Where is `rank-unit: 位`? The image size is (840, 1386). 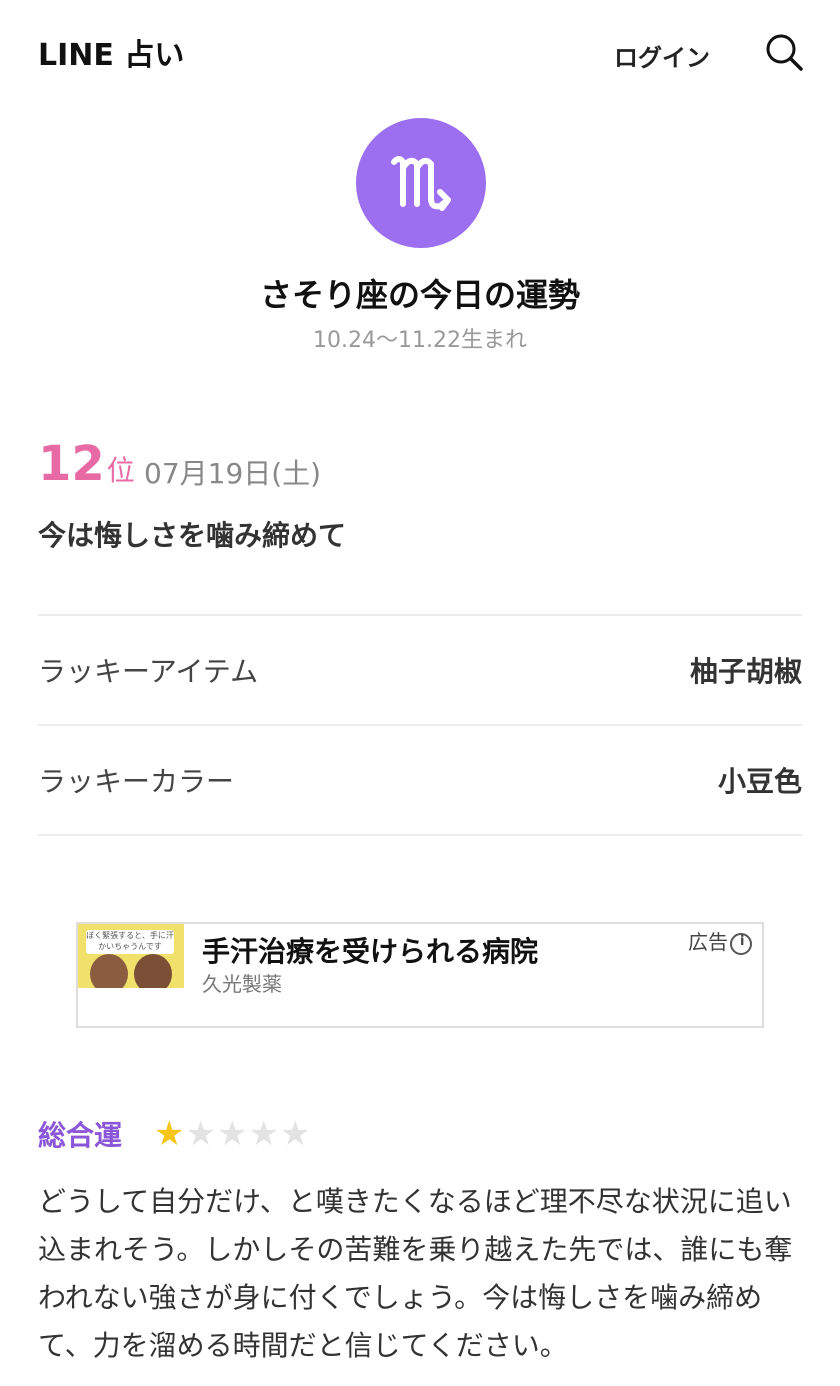 rank-unit: 位 is located at coordinates (120, 470).